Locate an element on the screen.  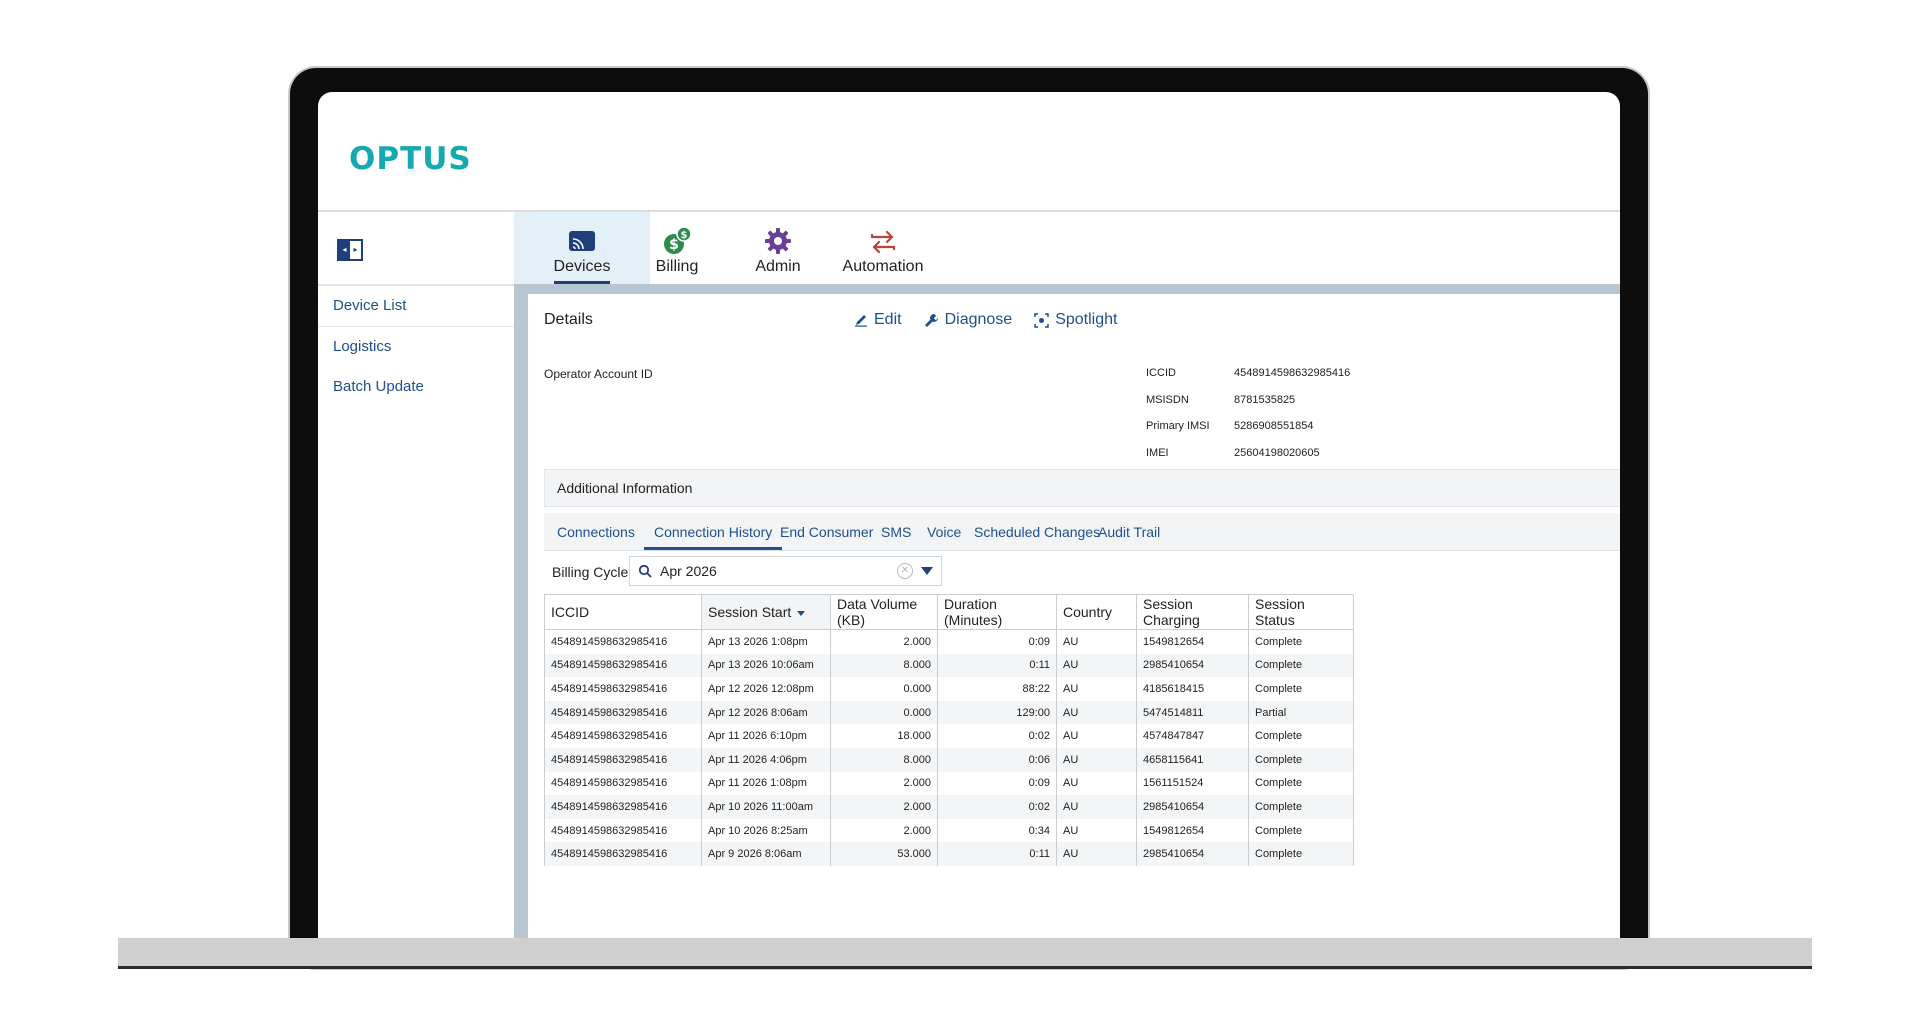
table-cell: Apr 12 2026 8:06am is located at coordinates (766, 712).